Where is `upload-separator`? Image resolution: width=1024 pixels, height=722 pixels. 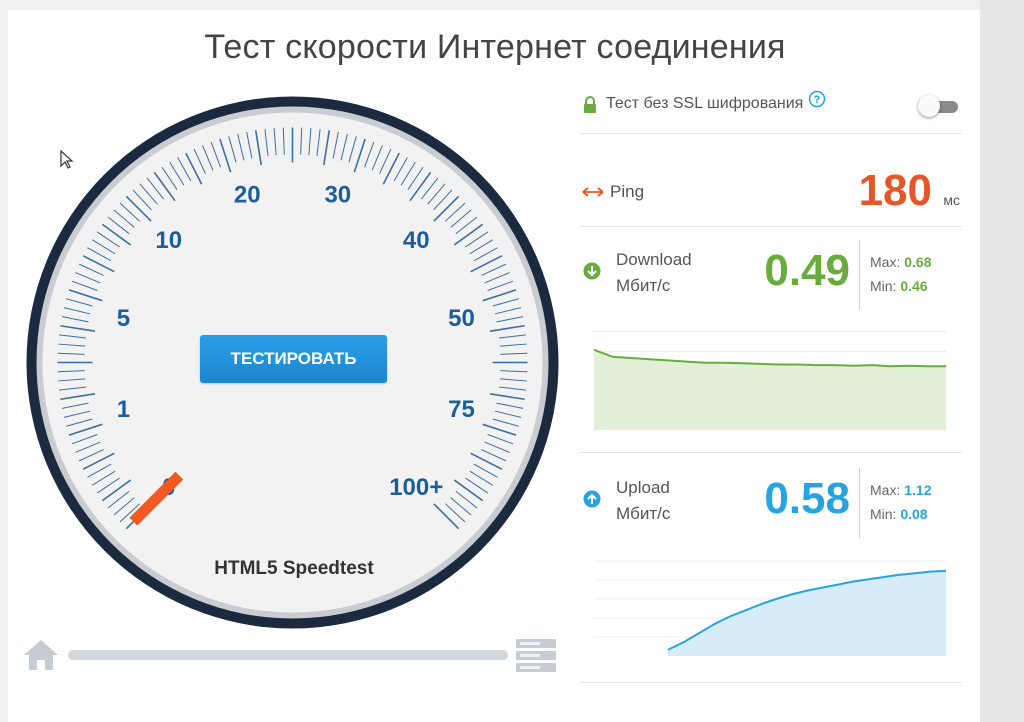 upload-separator is located at coordinates (859, 503).